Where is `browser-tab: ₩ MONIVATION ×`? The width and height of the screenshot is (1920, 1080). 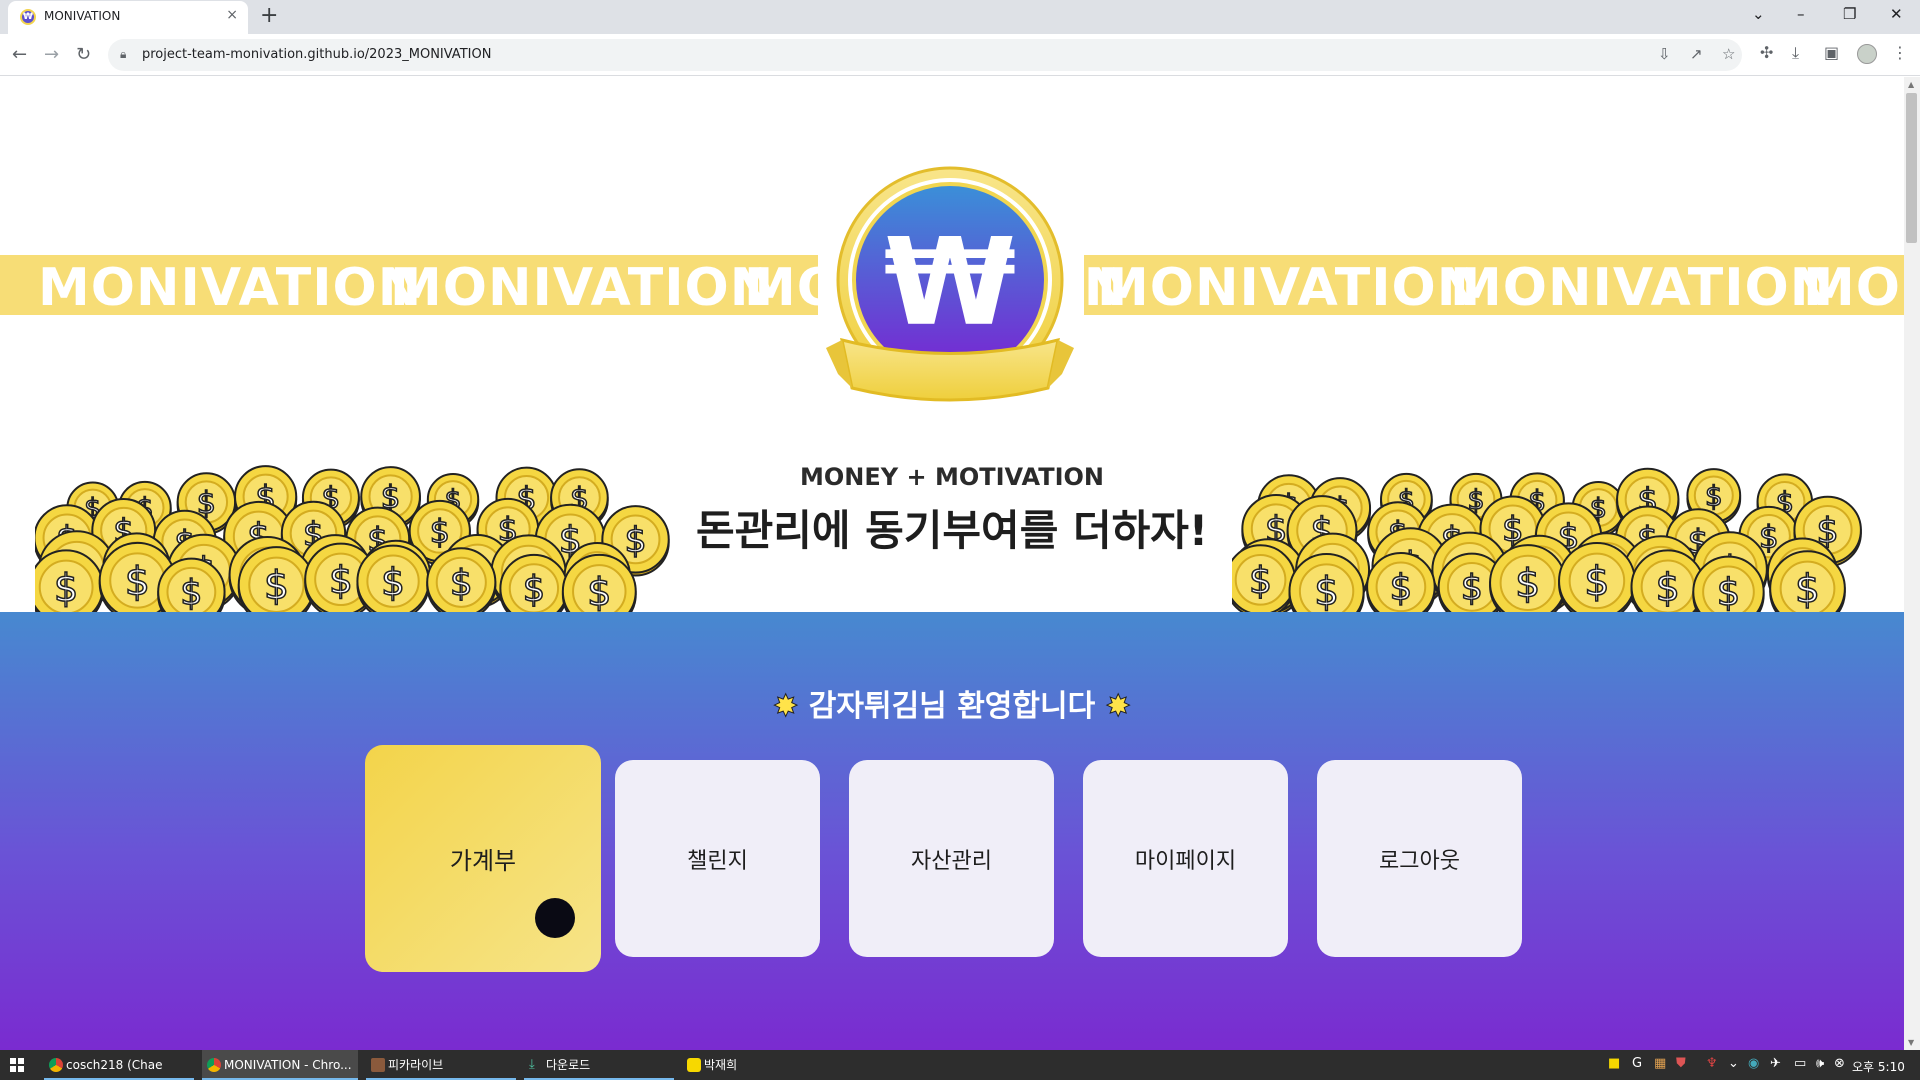
browser-tab: ₩ MONIVATION × is located at coordinates (128, 17).